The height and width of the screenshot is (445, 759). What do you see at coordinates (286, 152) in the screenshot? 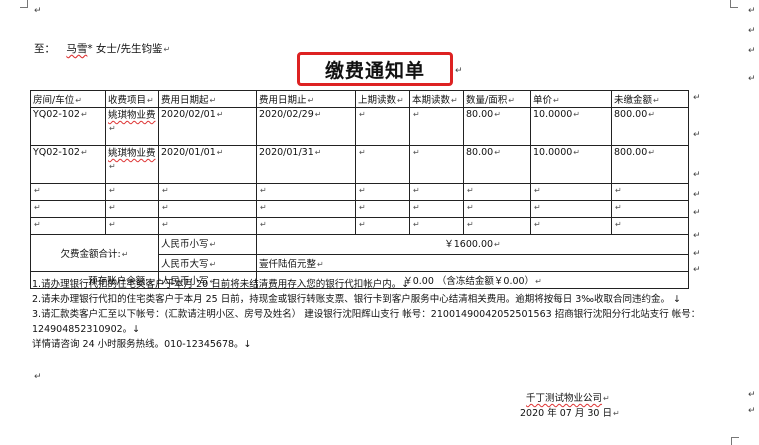
I see `cell-date-end: 2020/01/31` at bounding box center [286, 152].